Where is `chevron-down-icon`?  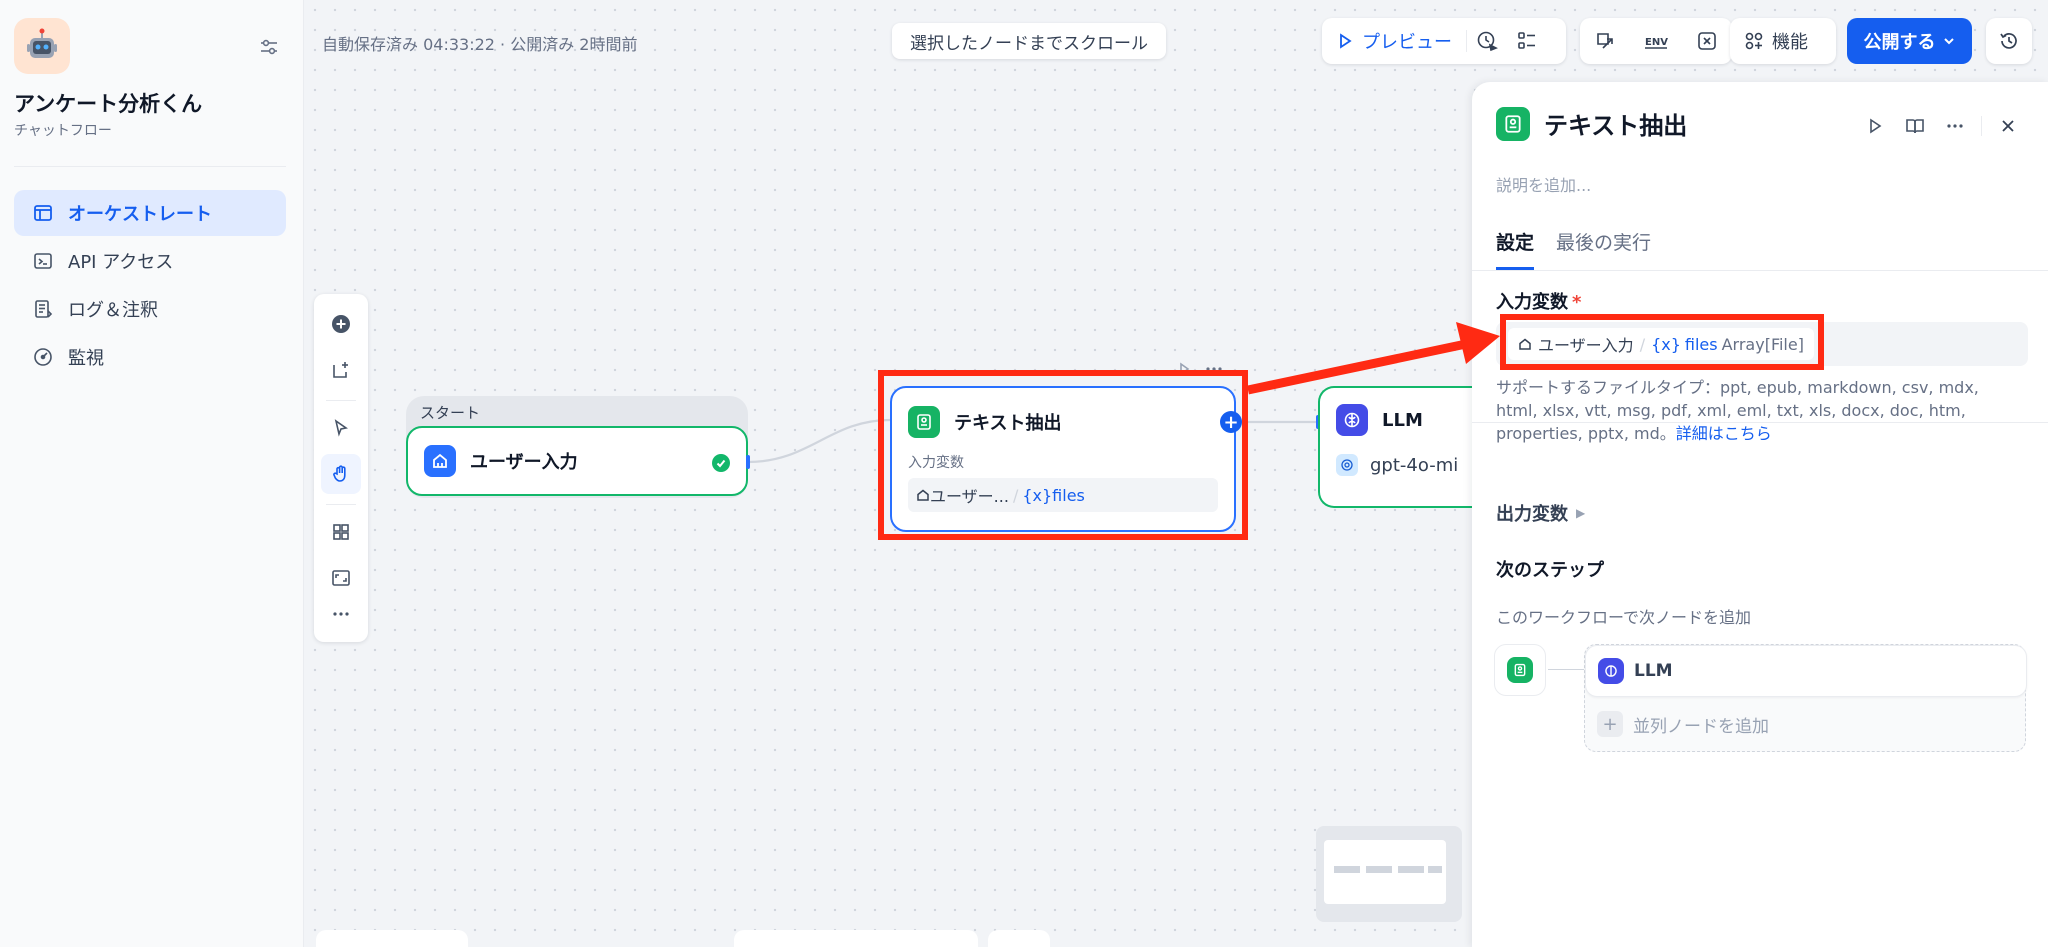
chevron-down-icon is located at coordinates (1948, 41).